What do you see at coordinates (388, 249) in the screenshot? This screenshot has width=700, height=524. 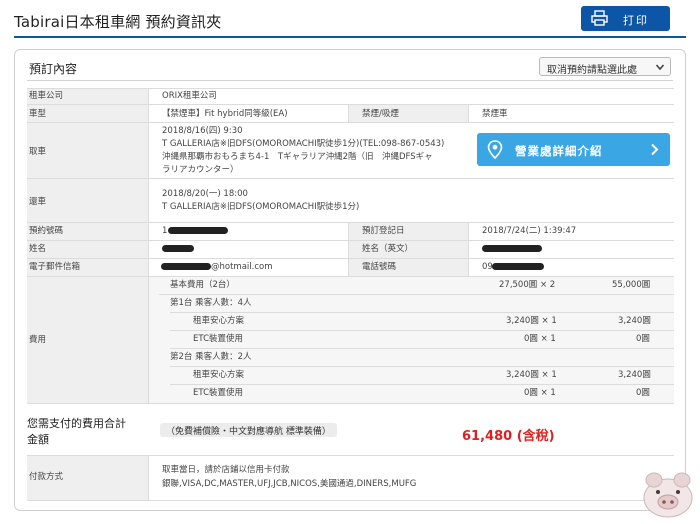 I see `name-en-label: 姓名（英文）` at bounding box center [388, 249].